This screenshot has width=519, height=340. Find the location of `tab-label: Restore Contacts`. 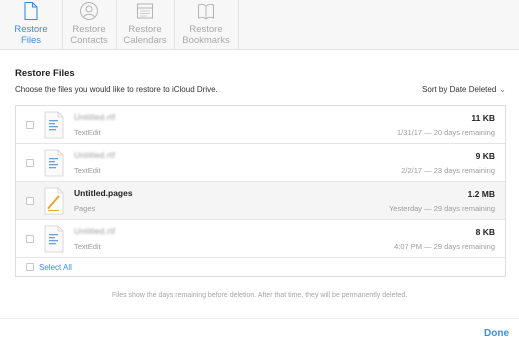

tab-label: Restore Contacts is located at coordinates (89, 35).